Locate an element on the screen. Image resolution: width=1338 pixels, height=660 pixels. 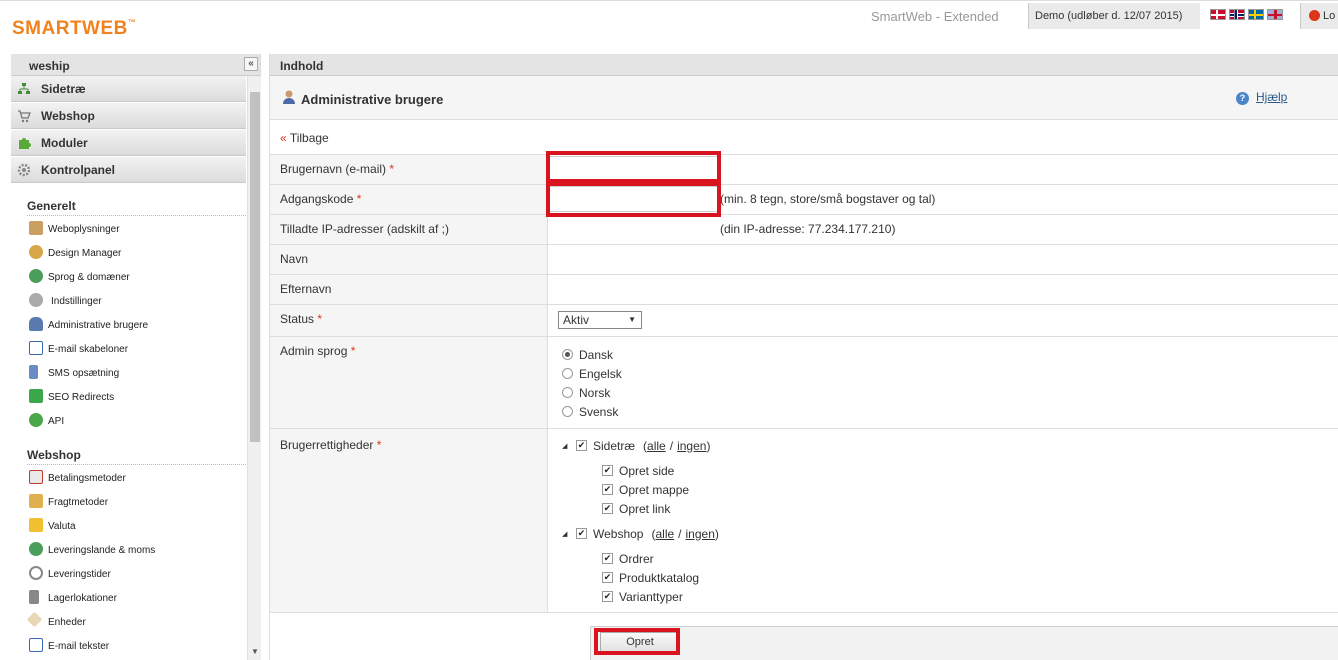
scrollbar-thumb is located at coordinates (255, 267).